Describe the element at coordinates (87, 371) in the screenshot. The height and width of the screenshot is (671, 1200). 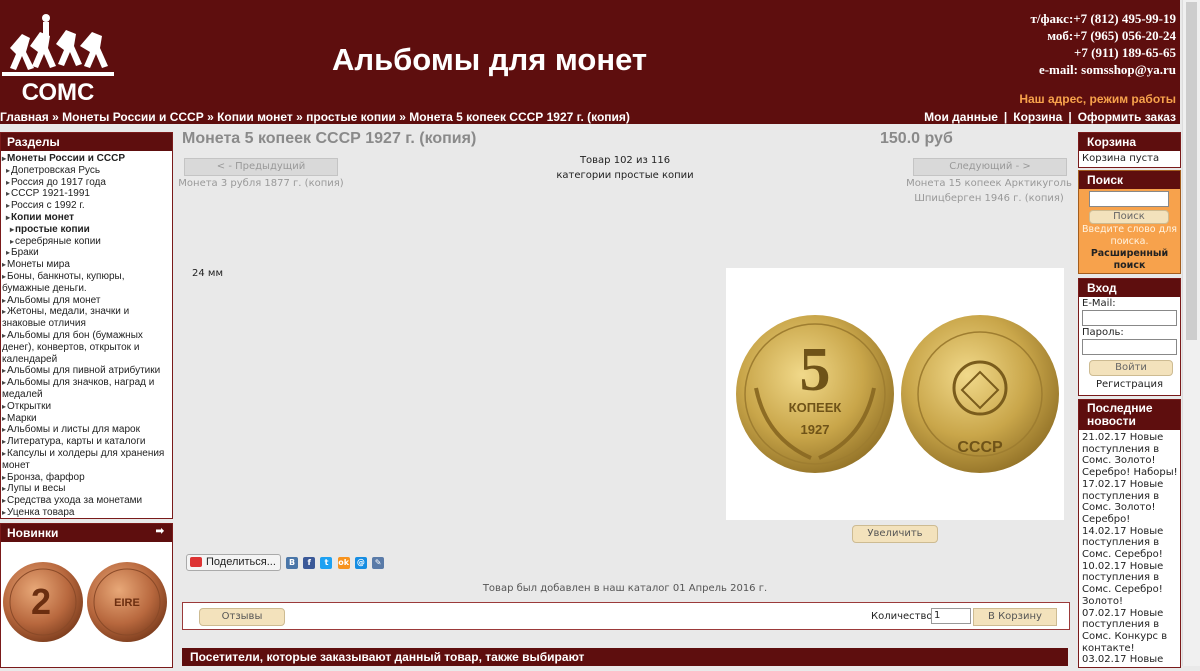
I see `category-item: Альбомы для пивной атрибутики` at that location.